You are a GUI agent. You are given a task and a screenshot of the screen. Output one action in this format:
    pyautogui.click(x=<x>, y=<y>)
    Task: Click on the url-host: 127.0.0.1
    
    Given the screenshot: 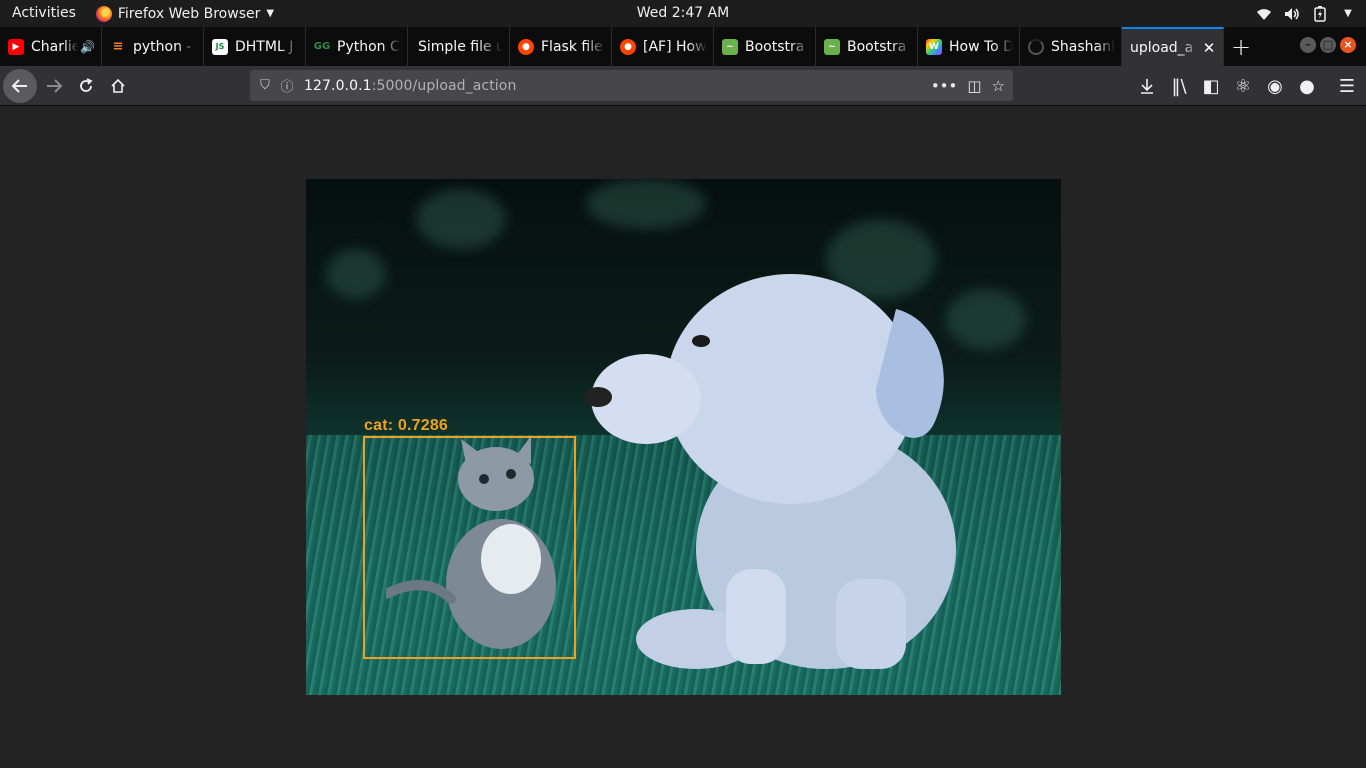 What is the action you would take?
    pyautogui.click(x=338, y=85)
    